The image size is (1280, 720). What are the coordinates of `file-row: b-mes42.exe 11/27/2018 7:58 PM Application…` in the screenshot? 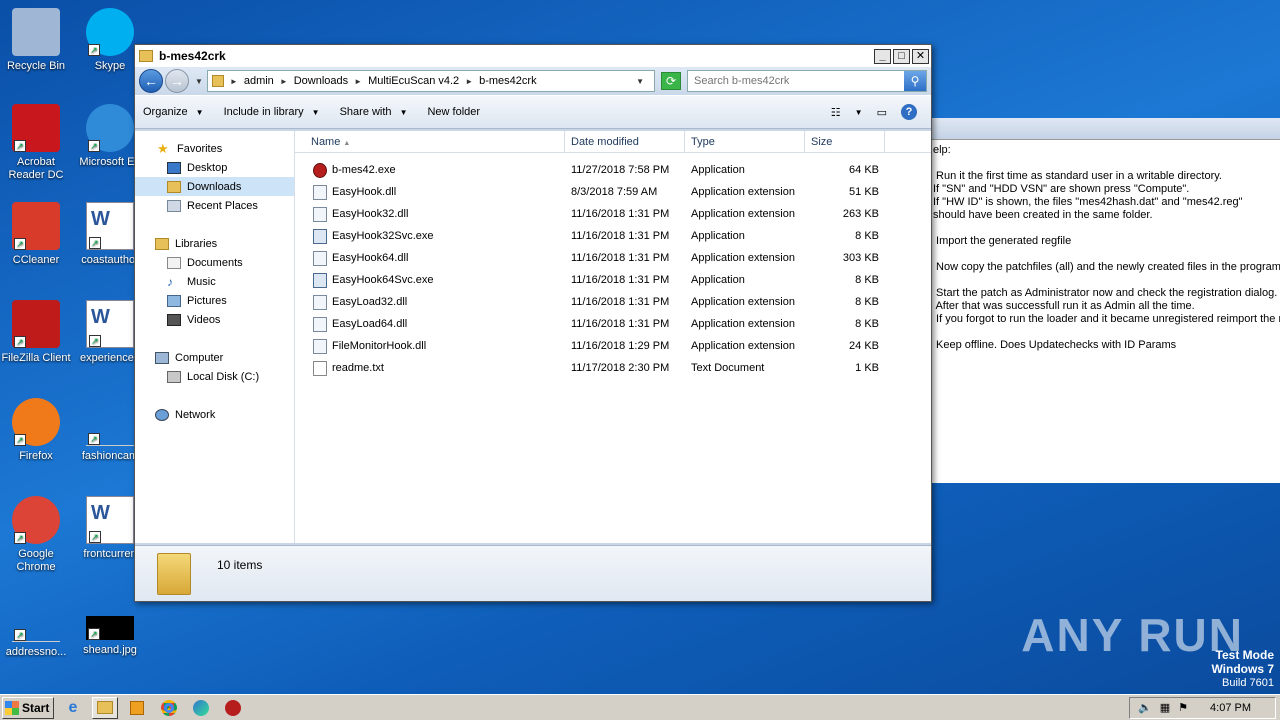 It's located at (613, 170).